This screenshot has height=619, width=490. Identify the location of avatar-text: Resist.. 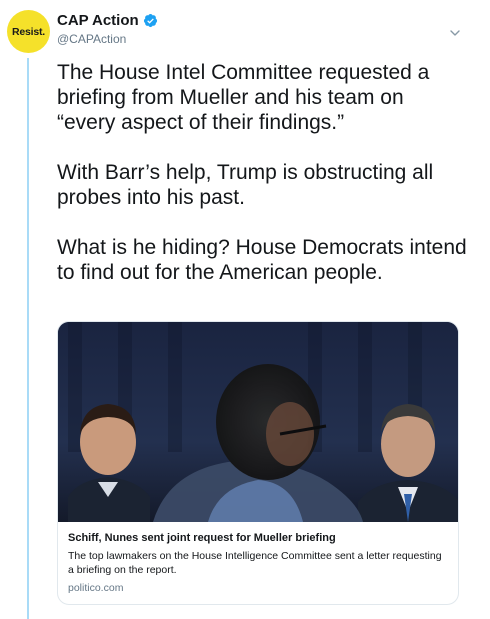
(28, 31).